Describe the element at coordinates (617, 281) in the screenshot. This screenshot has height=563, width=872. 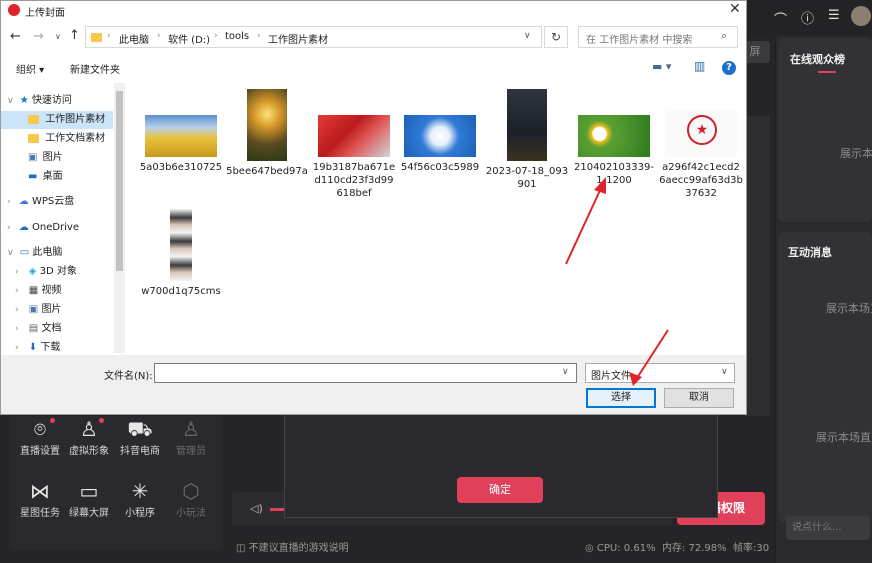
I see `annotation-arrows` at that location.